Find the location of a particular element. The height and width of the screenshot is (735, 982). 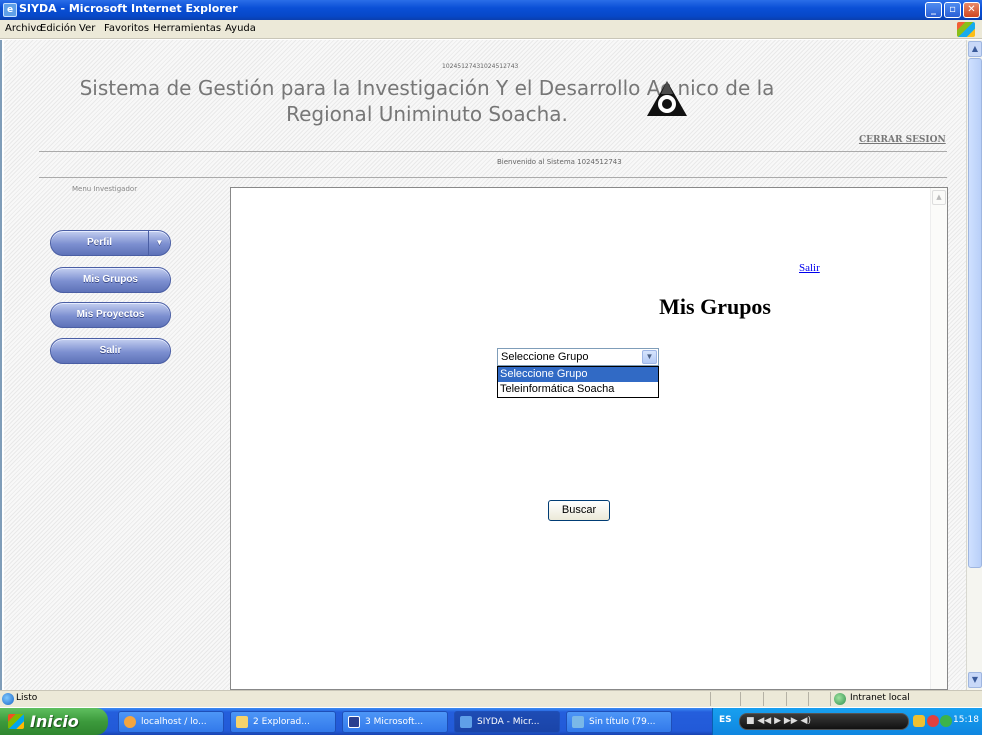

intranet-globe-icon is located at coordinates (840, 699).